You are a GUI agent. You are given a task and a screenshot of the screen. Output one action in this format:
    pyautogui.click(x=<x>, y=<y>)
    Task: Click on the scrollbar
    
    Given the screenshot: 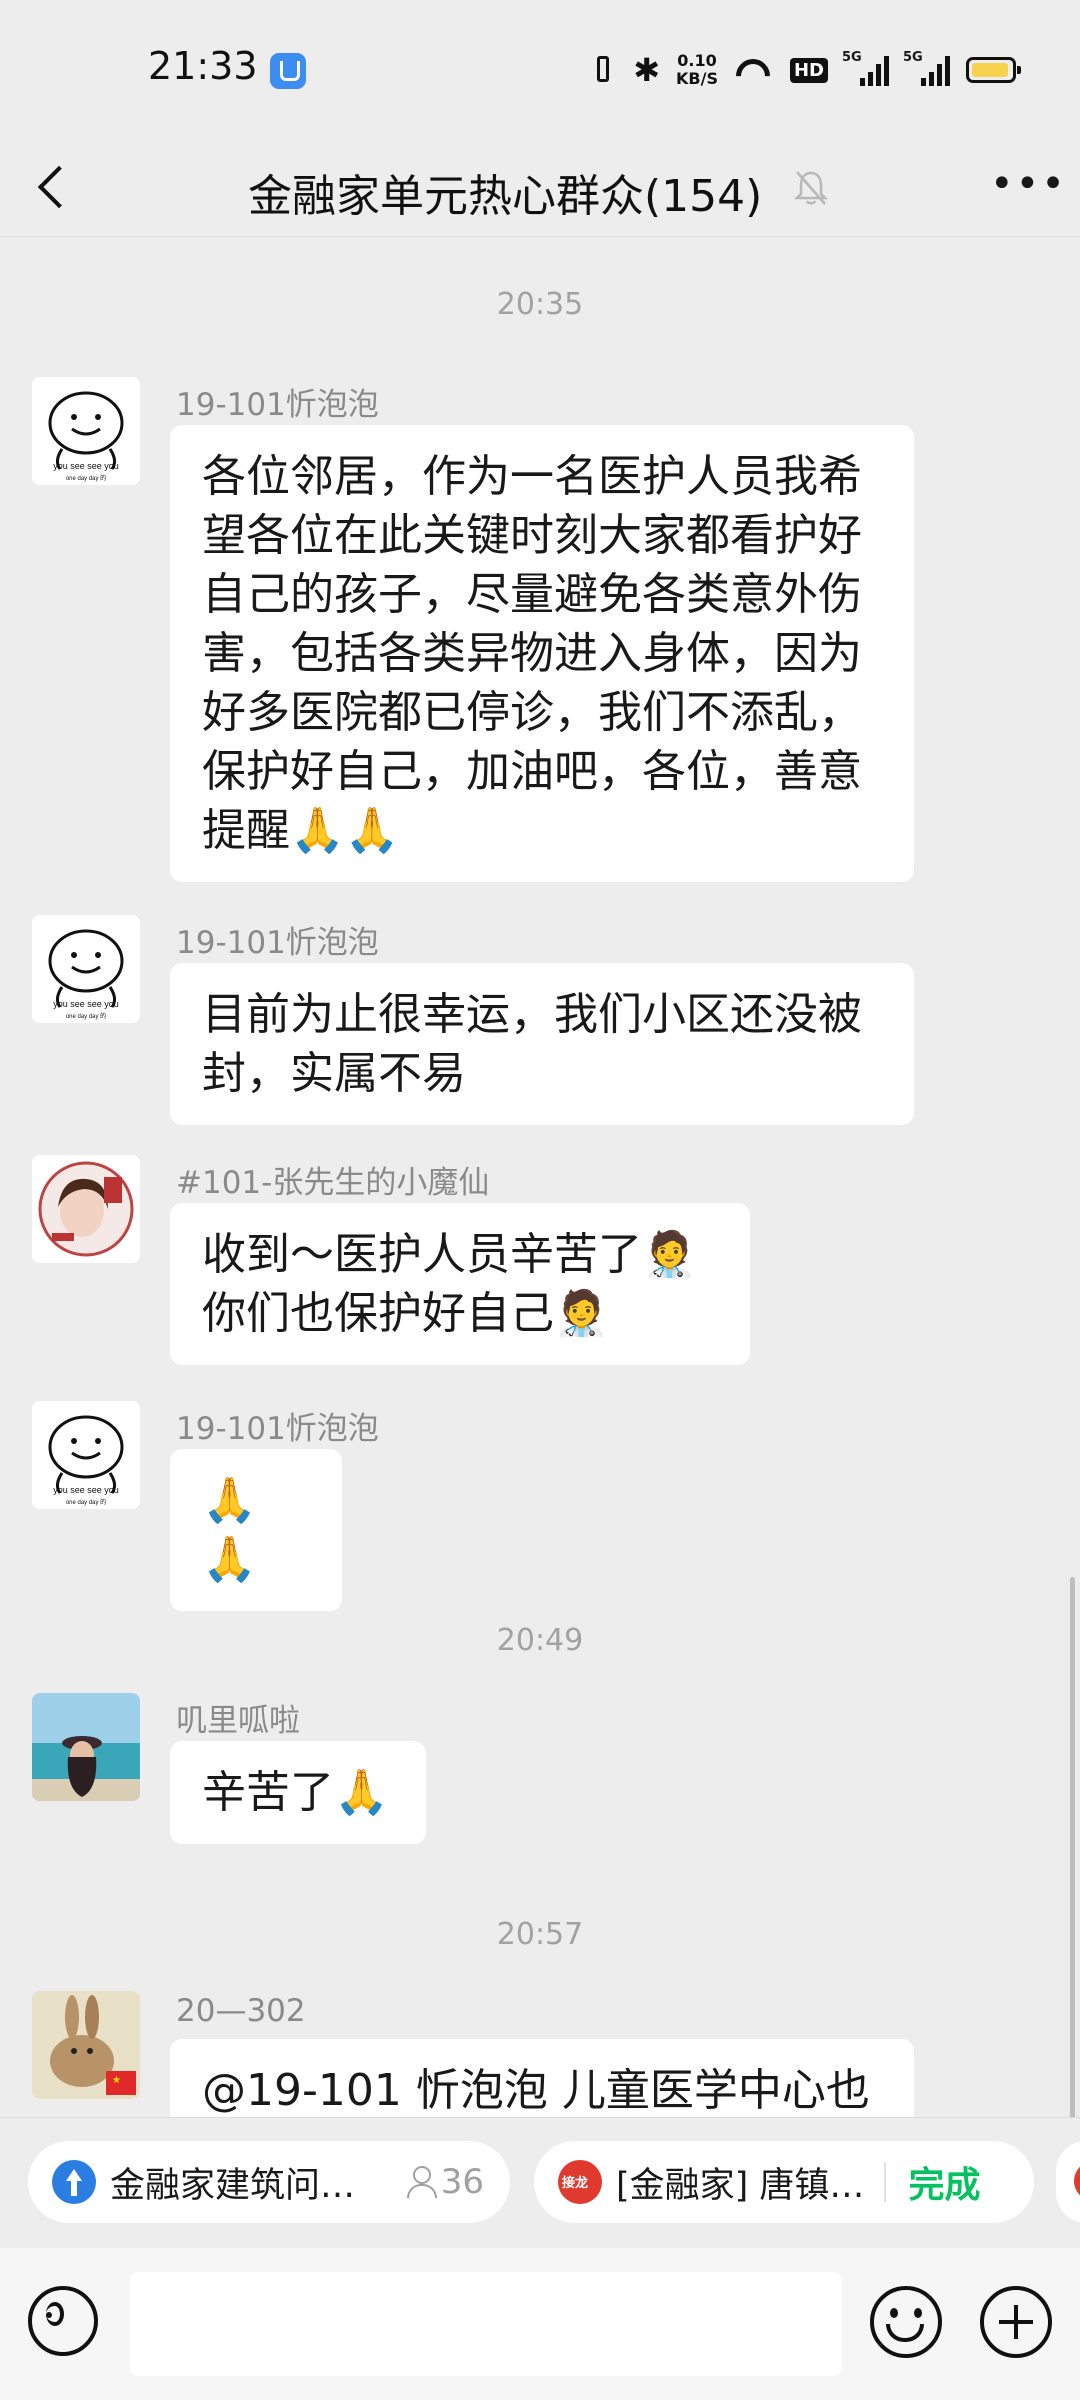 What is the action you would take?
    pyautogui.click(x=1072, y=1847)
    